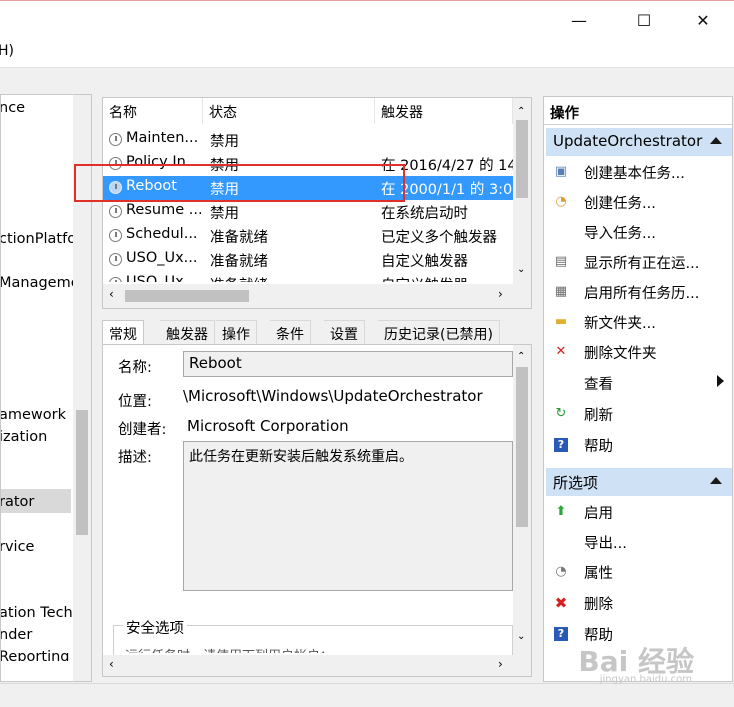 The width and height of the screenshot is (734, 707). Describe the element at coordinates (239, 183) in the screenshot. I see `highlight-box` at that location.